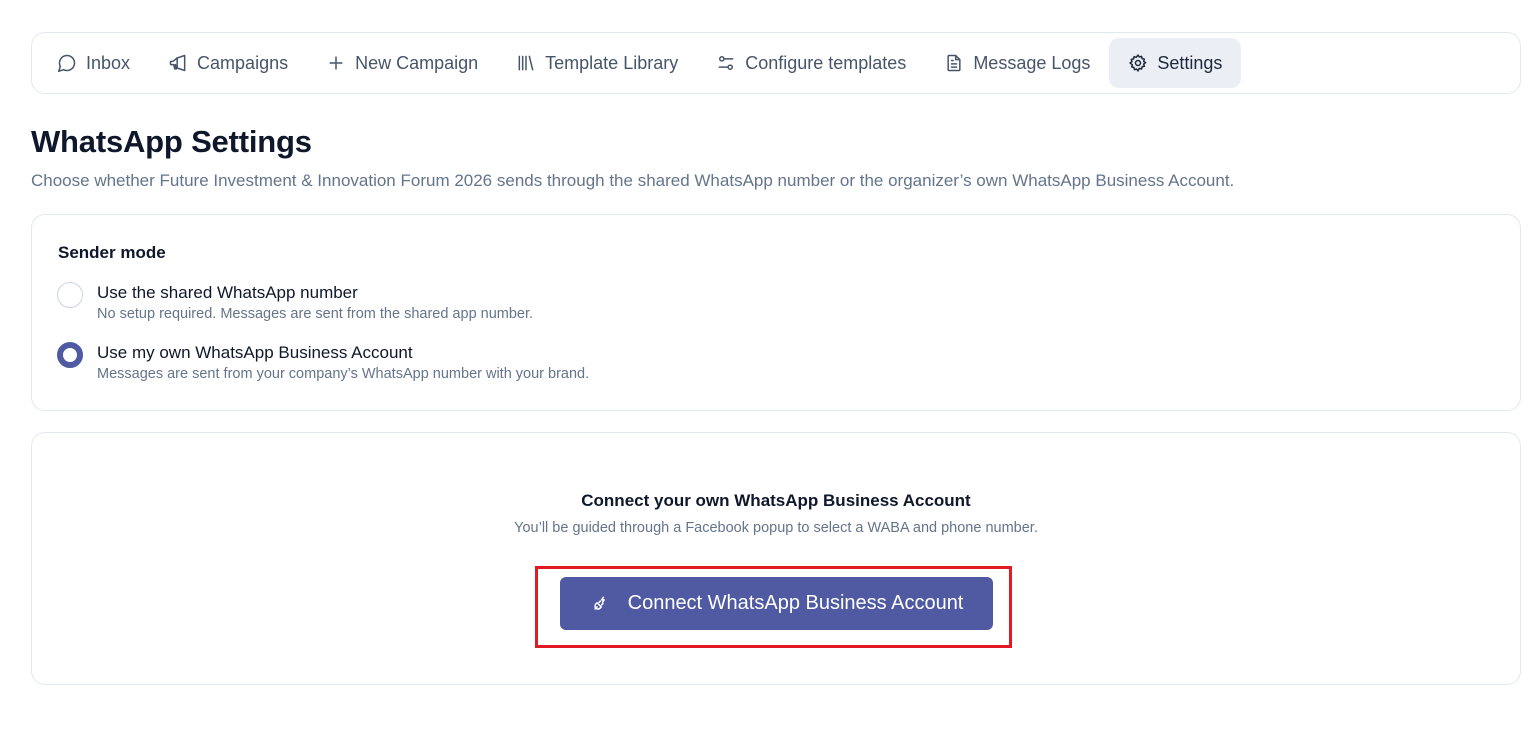  Describe the element at coordinates (178, 63) in the screenshot. I see `megaphone-icon` at that location.